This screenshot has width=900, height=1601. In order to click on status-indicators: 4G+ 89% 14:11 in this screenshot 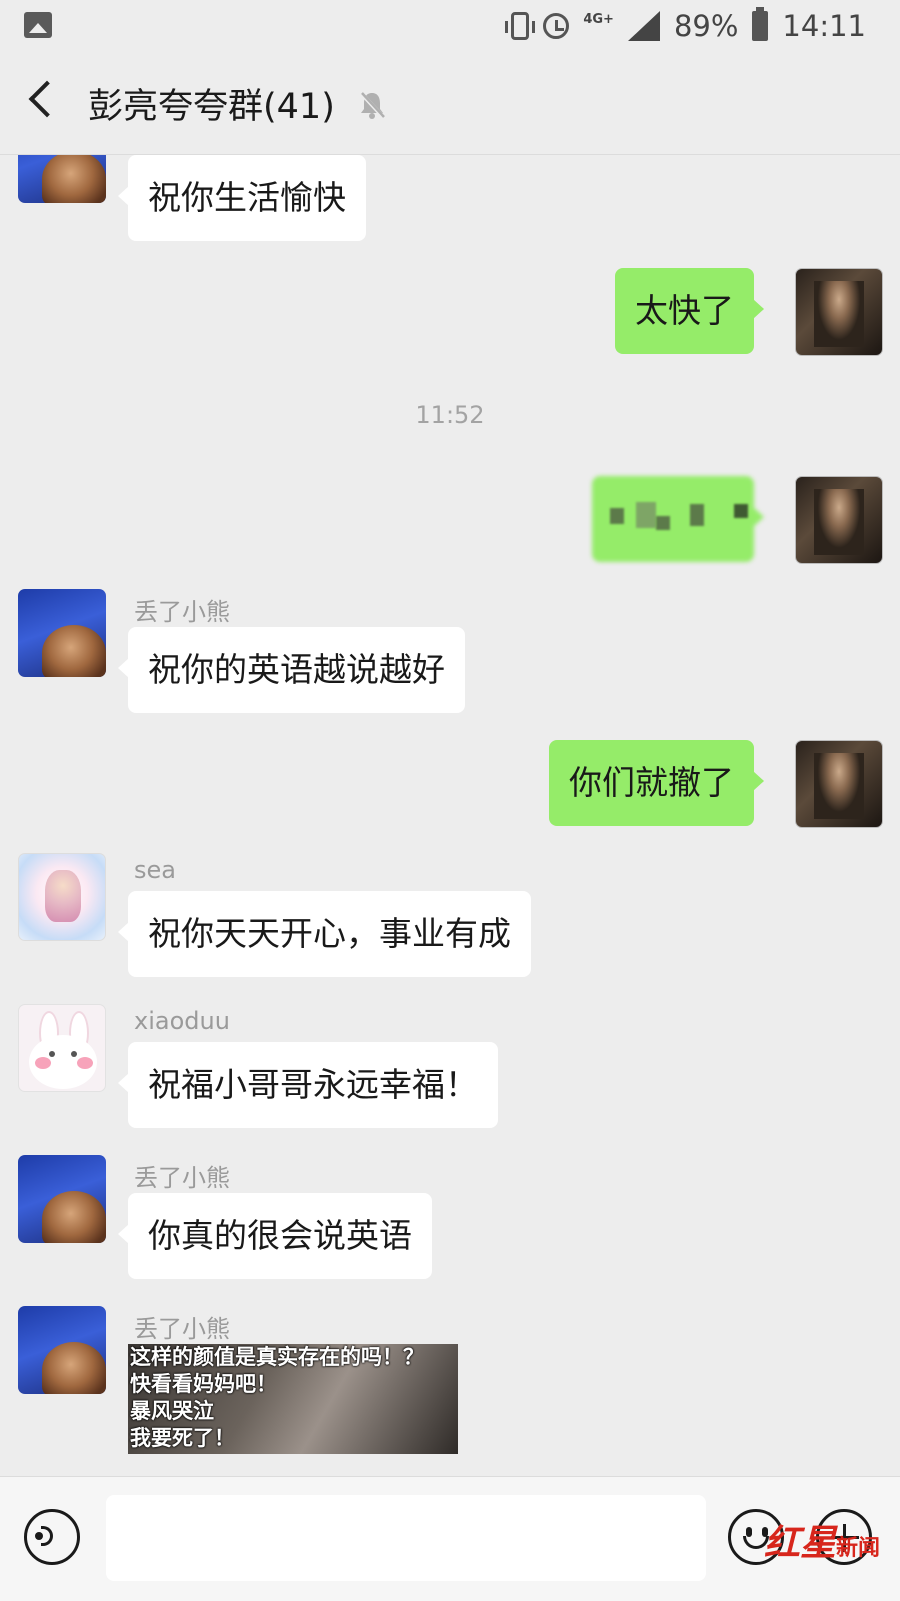, I will do `click(685, 25)`.